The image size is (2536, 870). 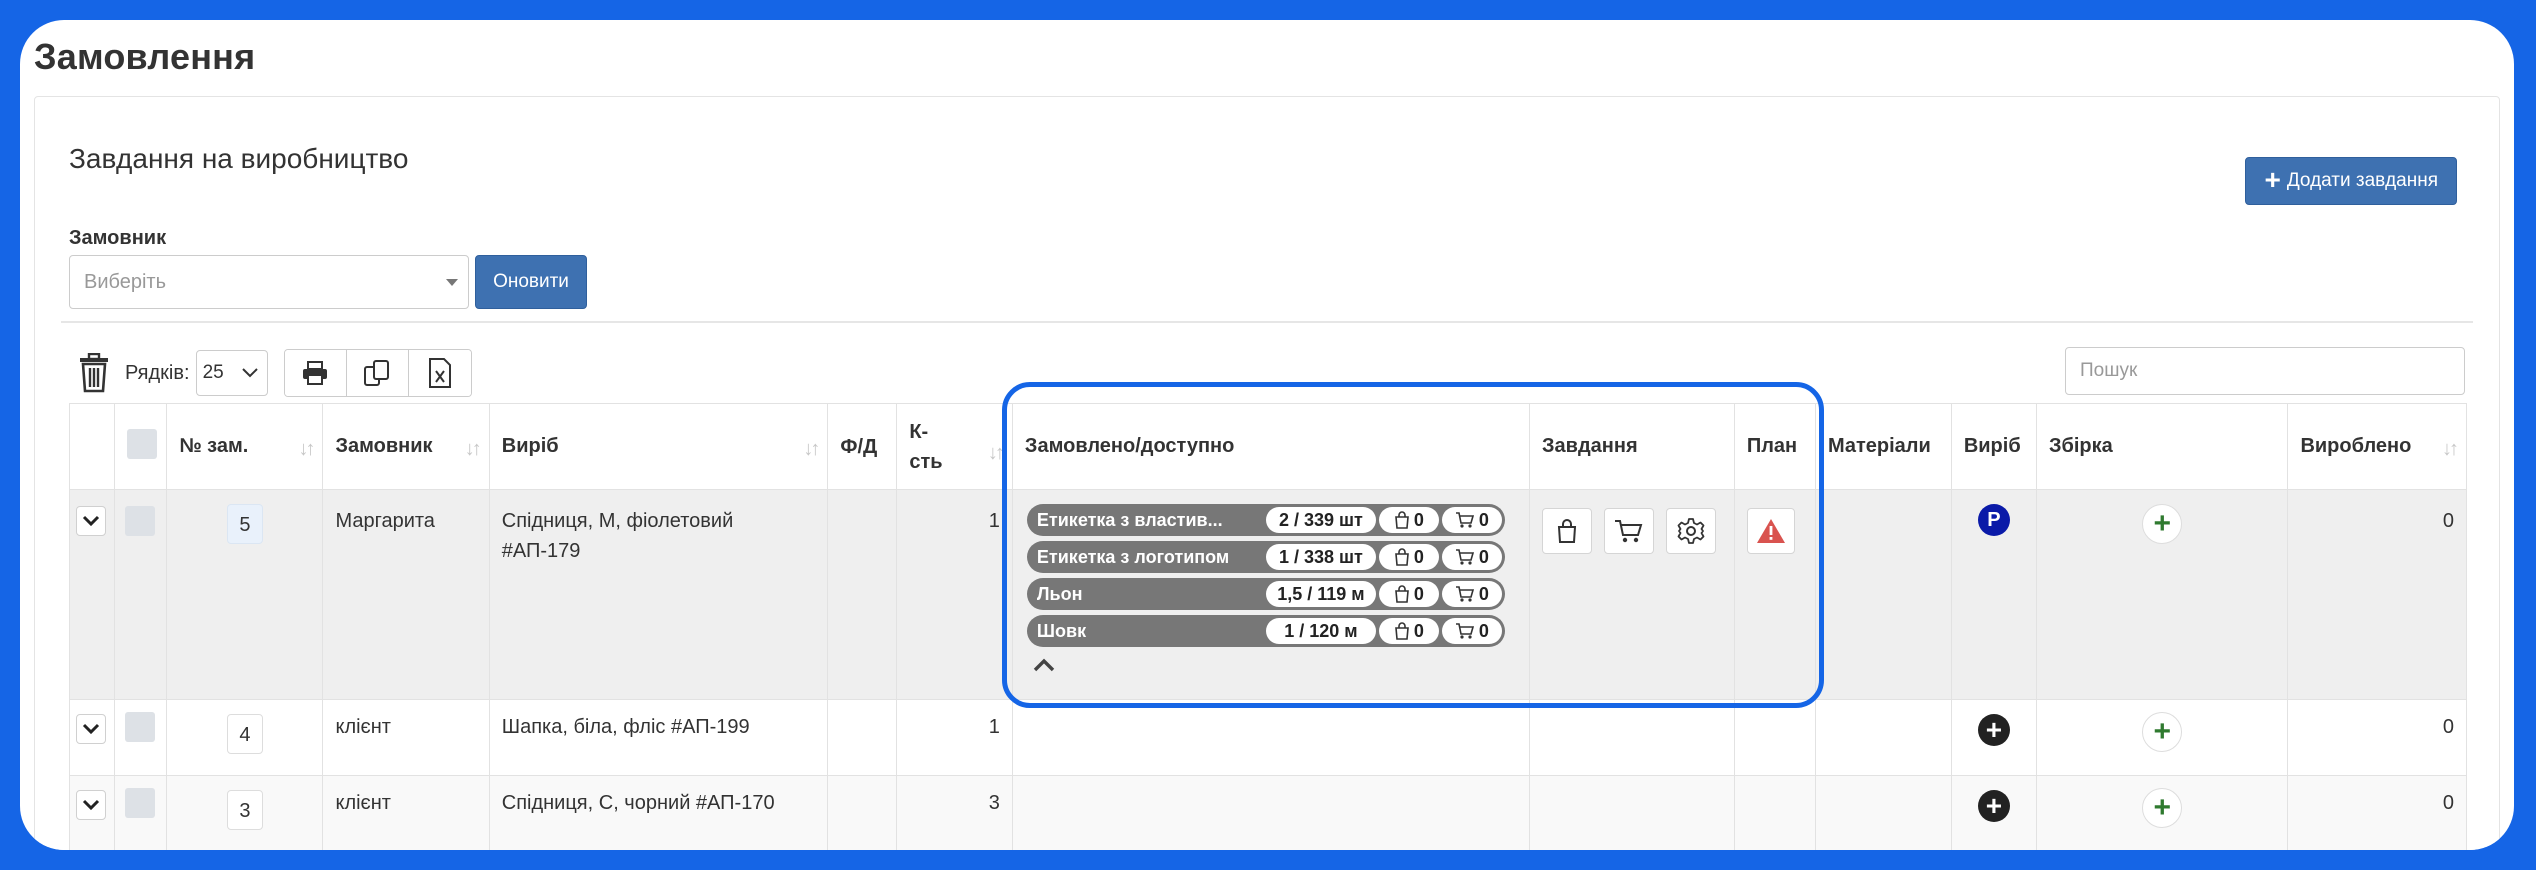 I want to click on header-ordered: Замовлено/доступно, so click(x=1129, y=446).